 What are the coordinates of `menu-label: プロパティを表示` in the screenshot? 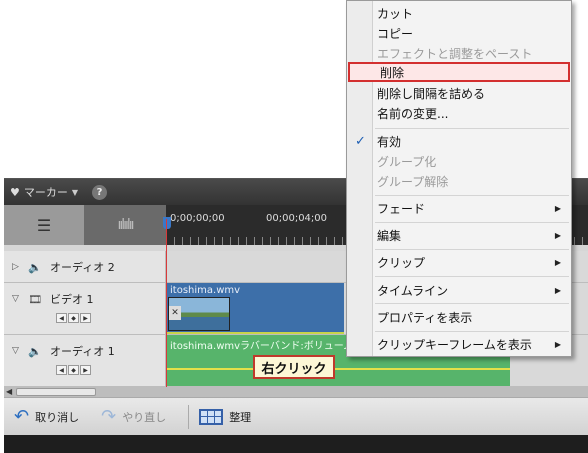 It's located at (425, 317).